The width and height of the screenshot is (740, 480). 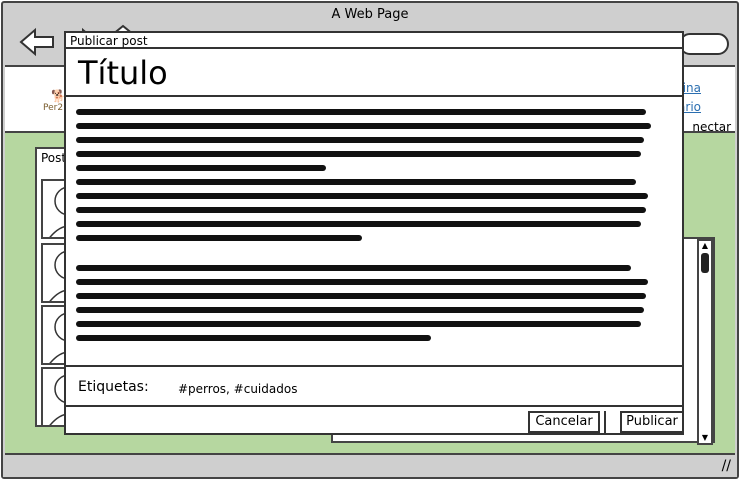 What do you see at coordinates (705, 342) in the screenshot?
I see `vertical-scrollbar: ▲ ▼` at bounding box center [705, 342].